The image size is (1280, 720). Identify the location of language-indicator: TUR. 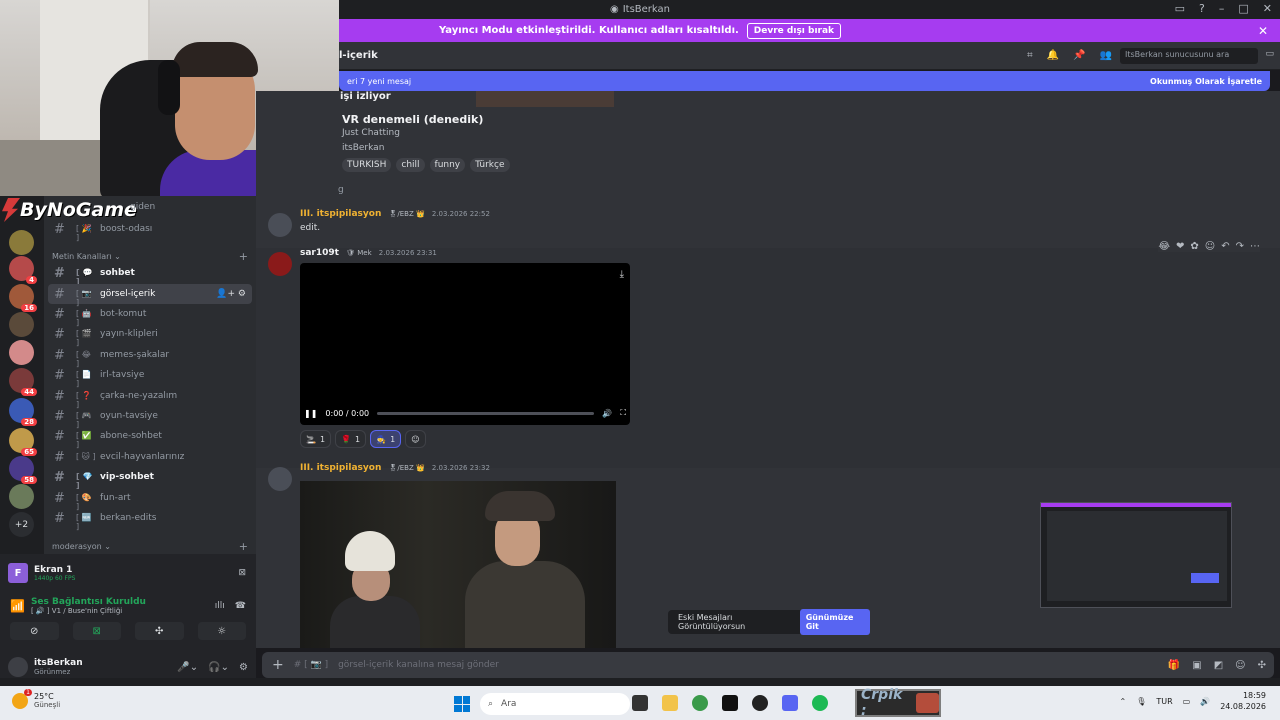
(1164, 701).